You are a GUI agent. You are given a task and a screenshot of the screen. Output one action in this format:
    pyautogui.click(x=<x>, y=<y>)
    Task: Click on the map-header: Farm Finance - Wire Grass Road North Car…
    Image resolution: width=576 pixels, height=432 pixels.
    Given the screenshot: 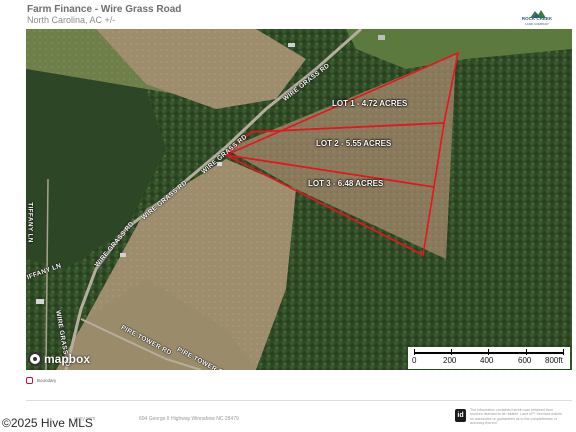 What is the action you would take?
    pyautogui.click(x=288, y=15)
    